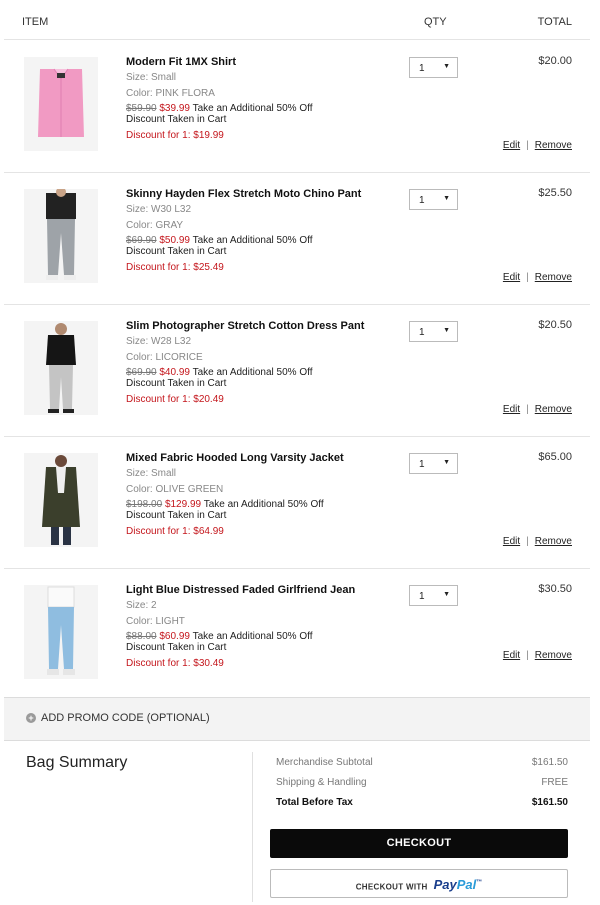  I want to click on header-qty: QTY, so click(435, 22).